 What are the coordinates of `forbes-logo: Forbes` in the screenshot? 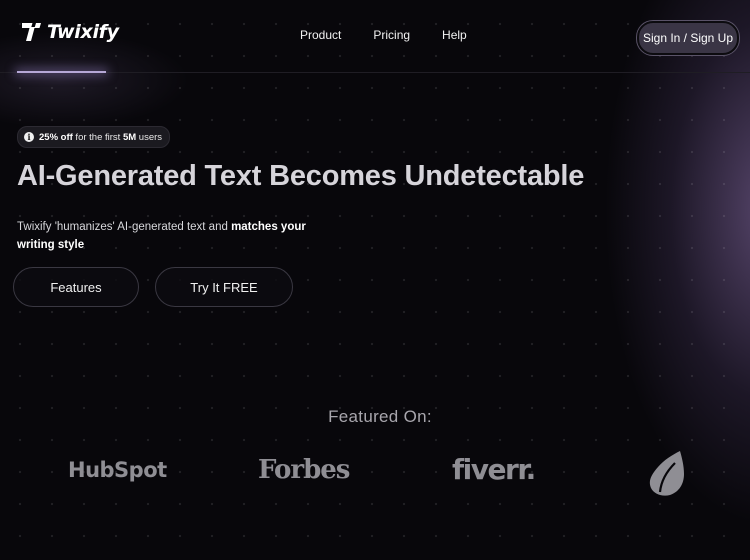 It's located at (304, 470).